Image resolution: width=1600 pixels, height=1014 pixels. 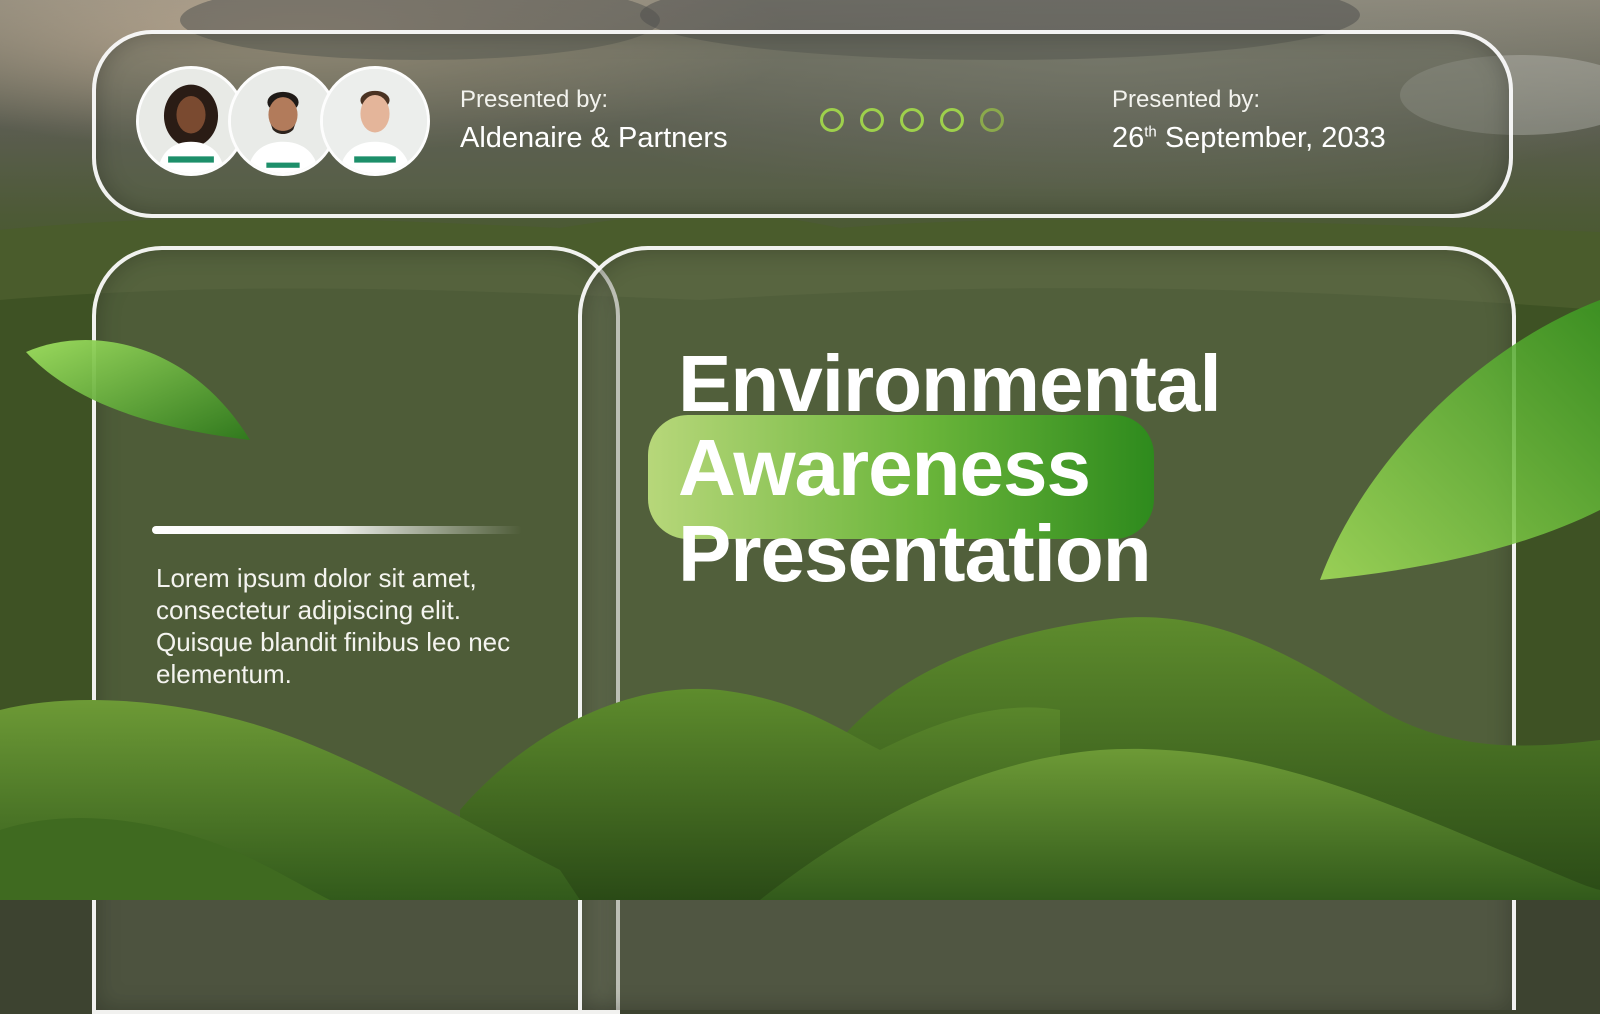 I want to click on leaf-blurred-icon, so click(x=1460, y=440).